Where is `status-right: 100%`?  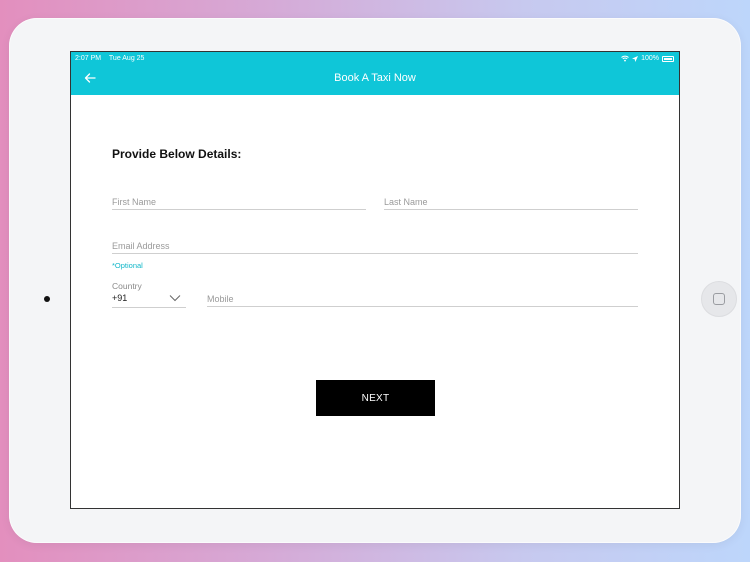
status-right: 100% is located at coordinates (647, 58).